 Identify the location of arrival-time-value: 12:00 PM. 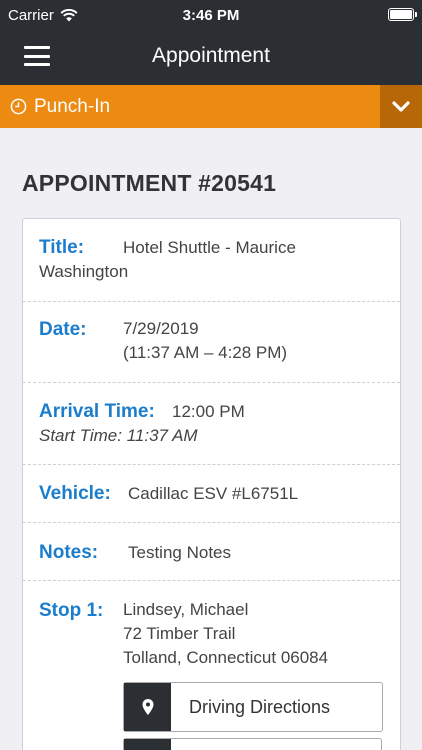
(208, 411).